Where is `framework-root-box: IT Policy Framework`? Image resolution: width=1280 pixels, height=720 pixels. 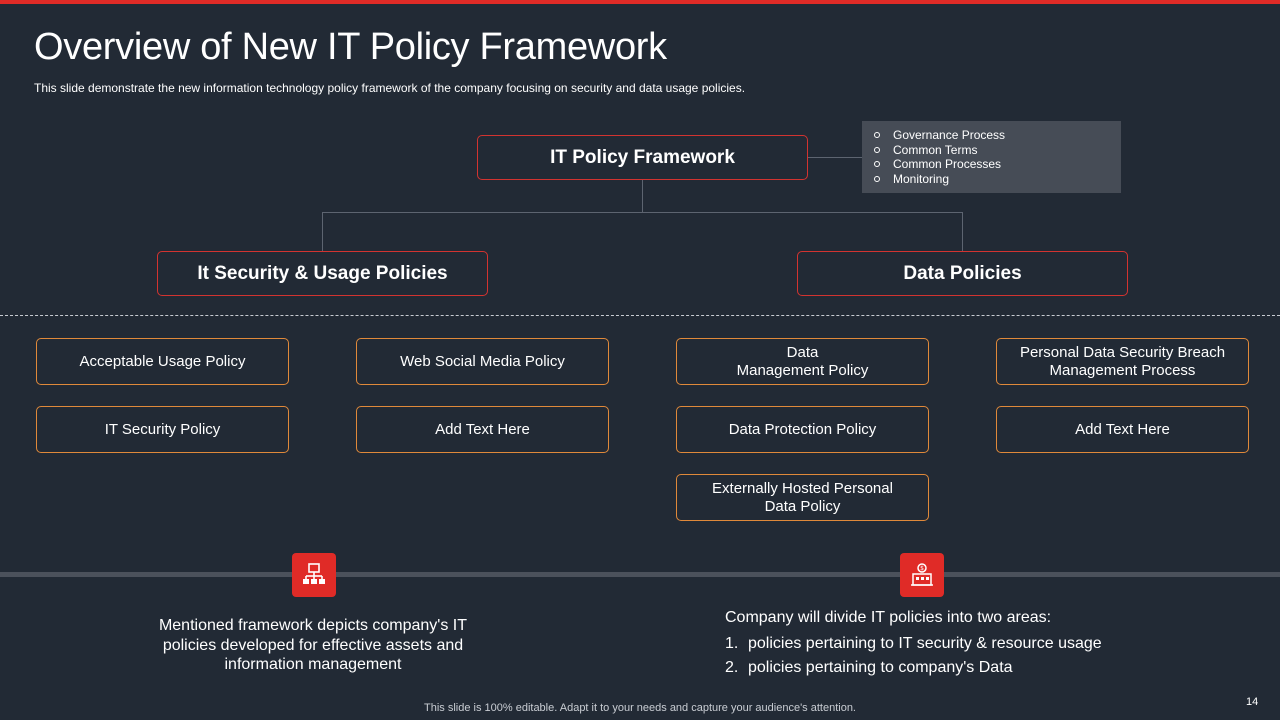 framework-root-box: IT Policy Framework is located at coordinates (642, 157).